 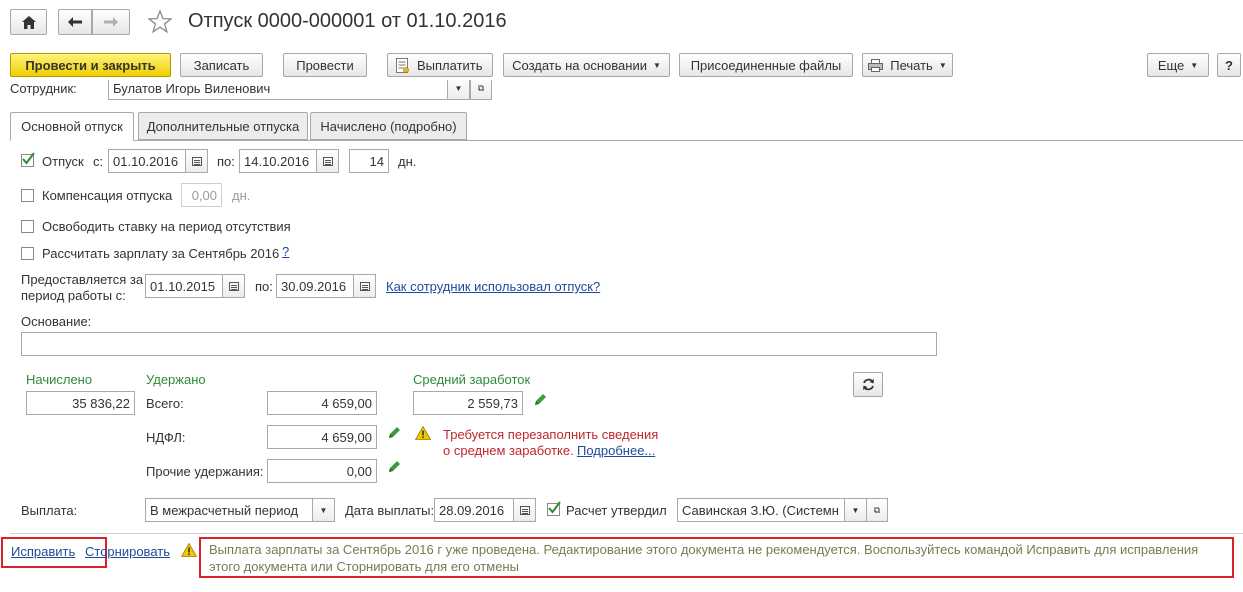 I want to click on approved-by-dropdown-button: ▼, so click(x=856, y=510).